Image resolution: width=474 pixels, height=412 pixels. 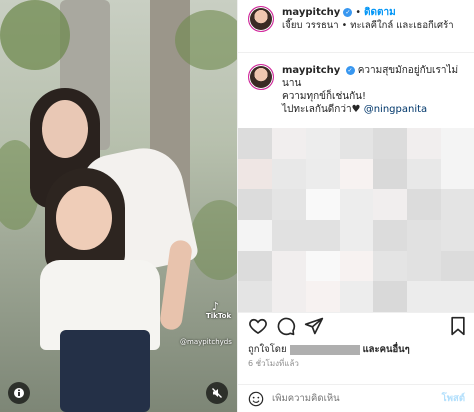 I want to click on comment-bar: โพสต์, so click(x=356, y=398).